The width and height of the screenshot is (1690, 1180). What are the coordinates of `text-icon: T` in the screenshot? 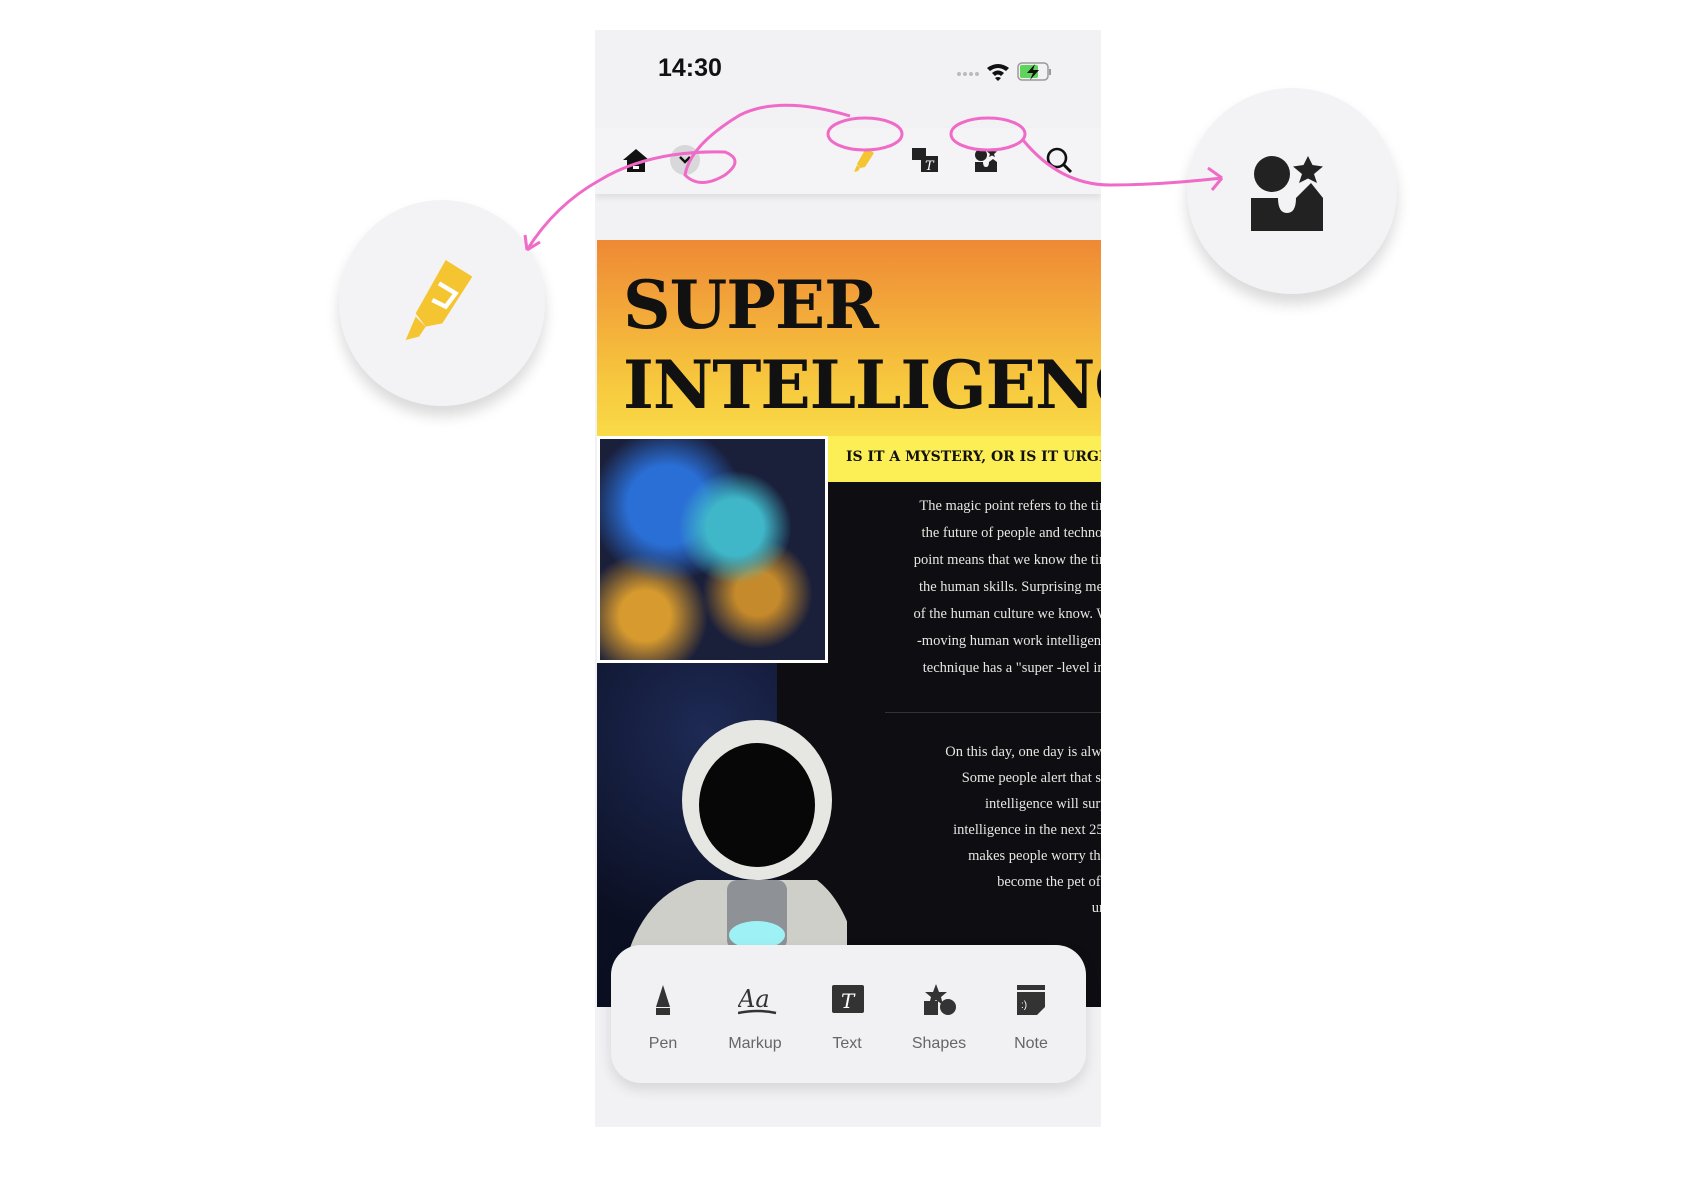 It's located at (848, 999).